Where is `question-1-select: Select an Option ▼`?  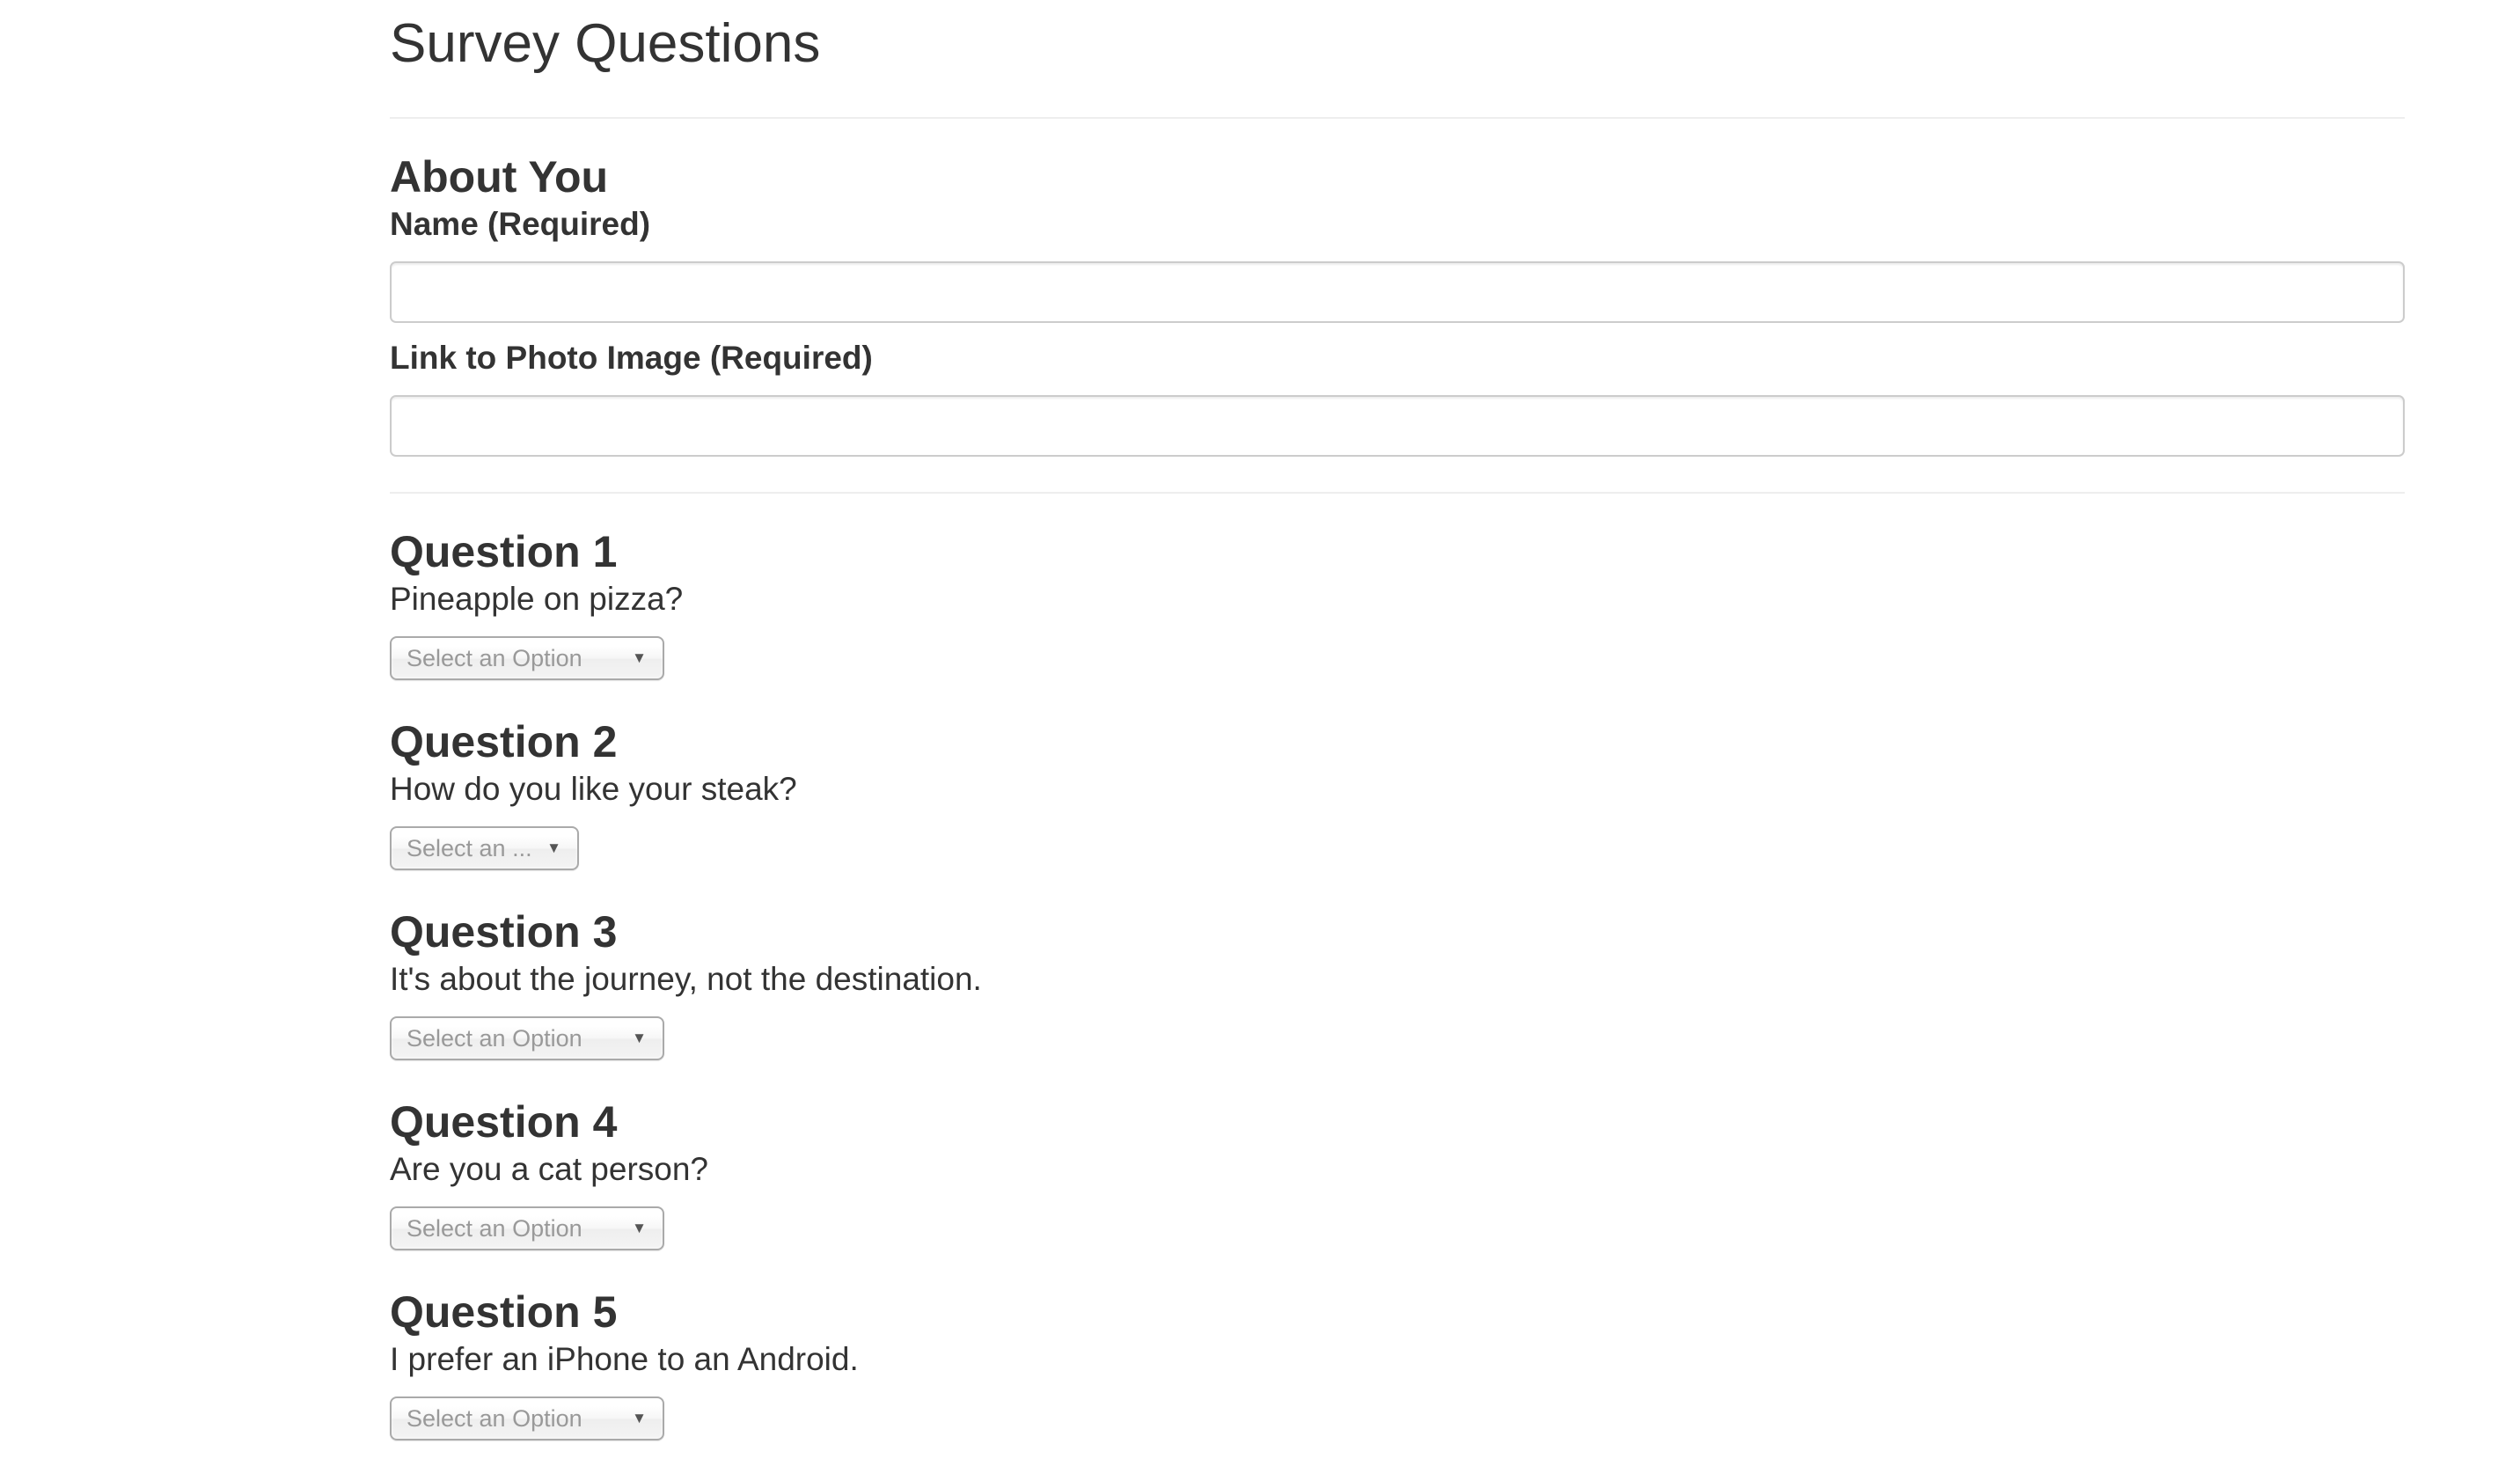 question-1-select: Select an Option ▼ is located at coordinates (527, 658).